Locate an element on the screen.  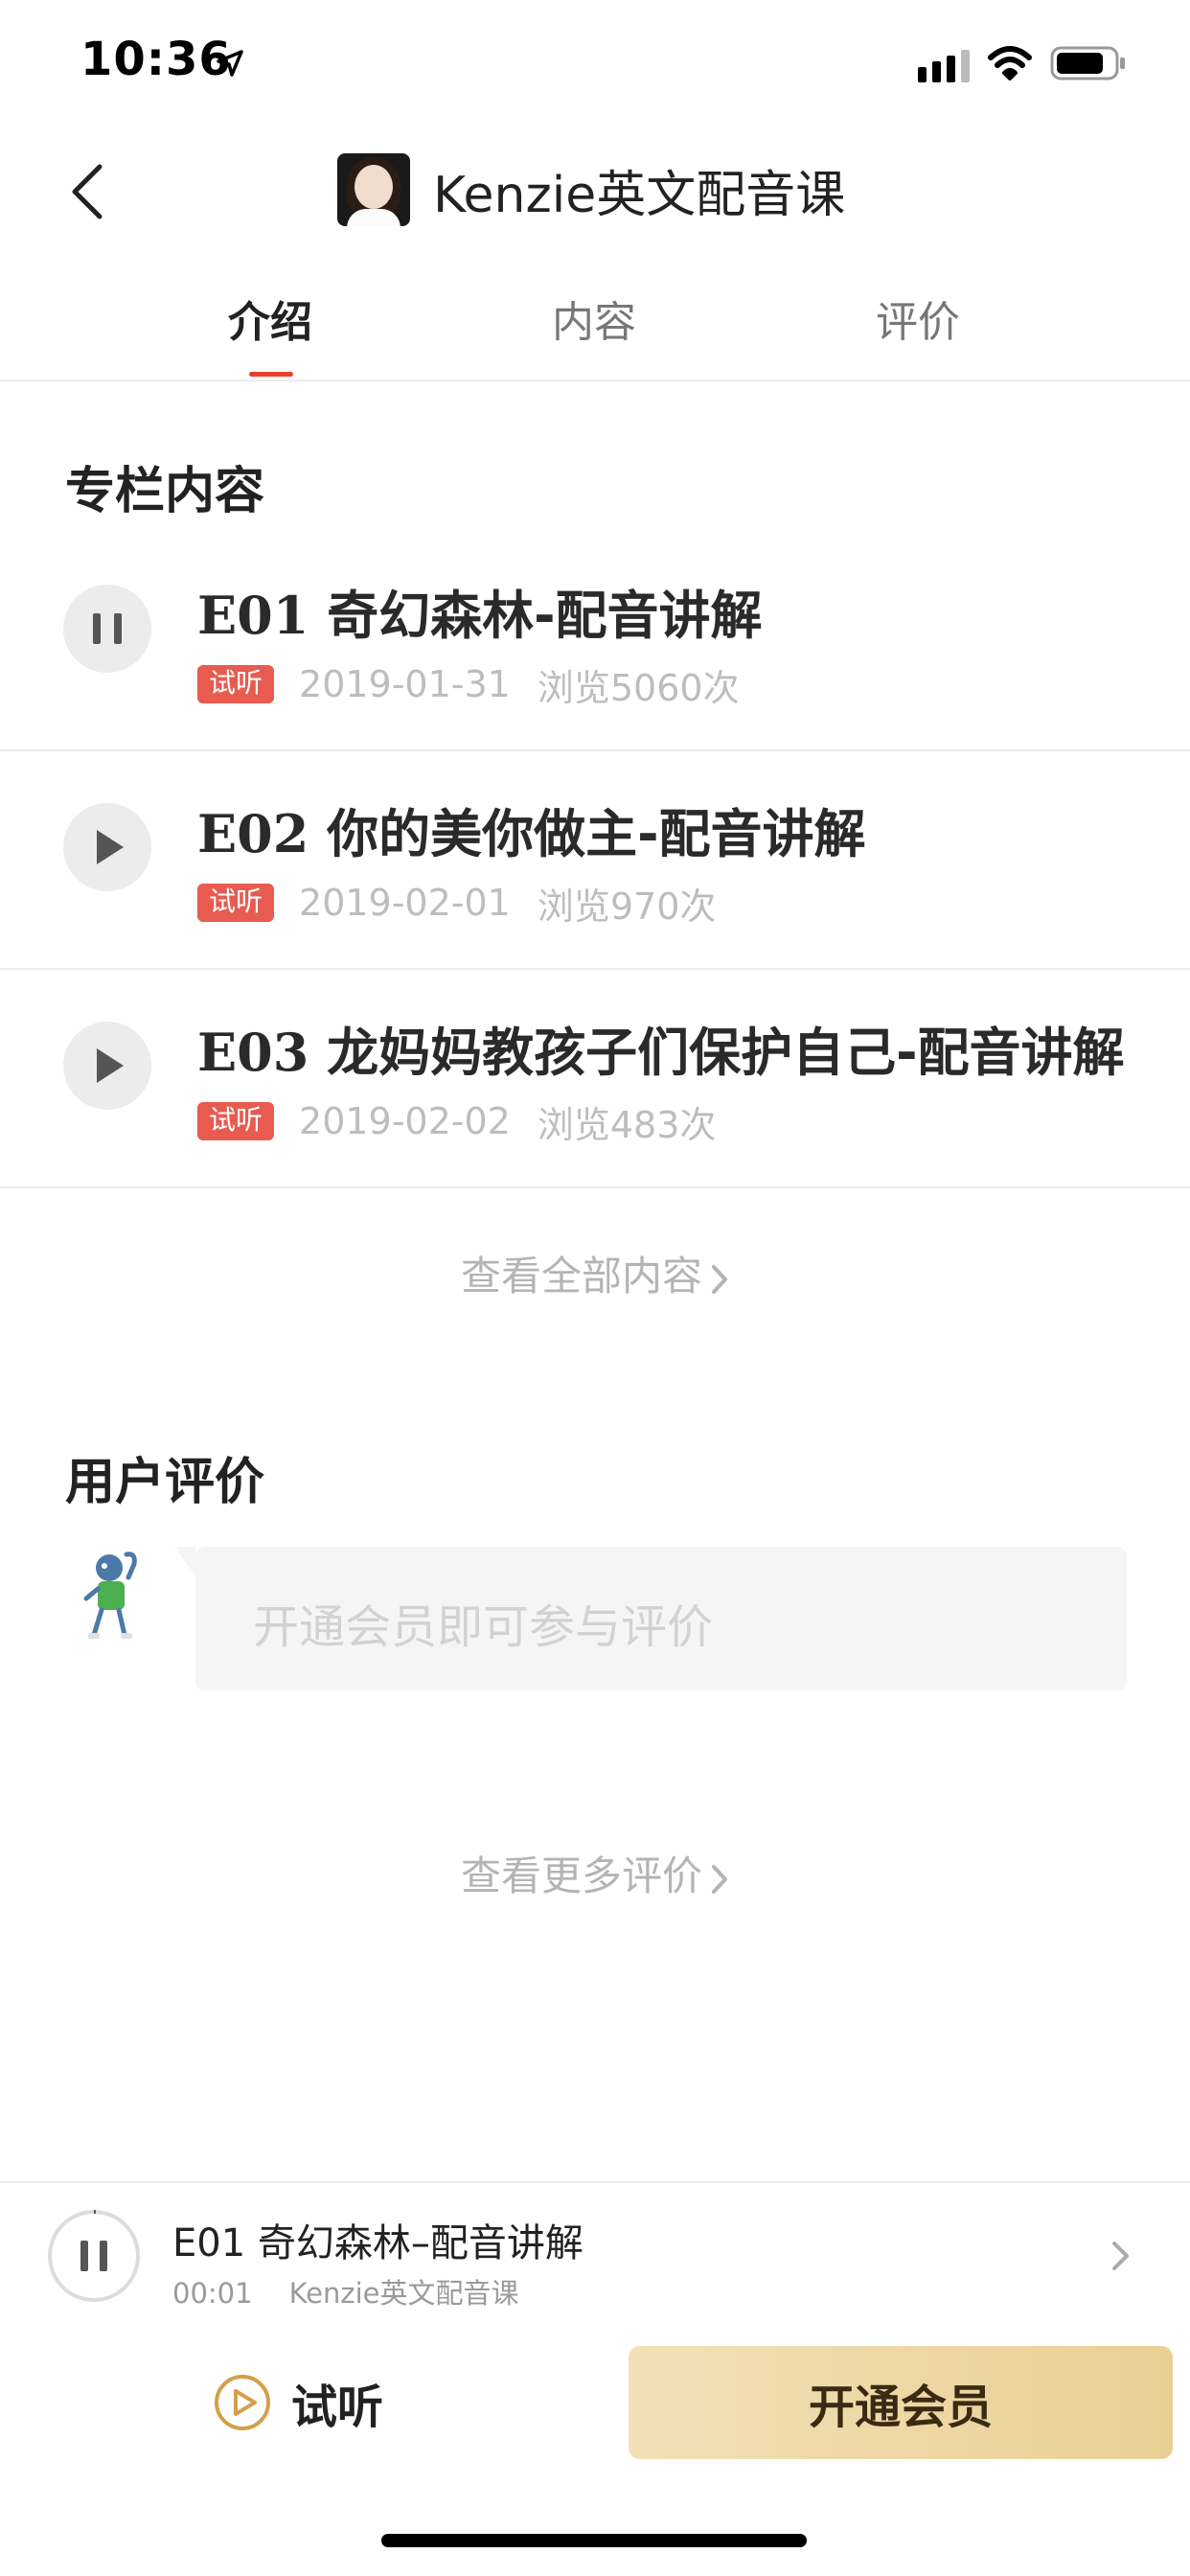
episode-title: E01 奇幻森林-配音讲解 is located at coordinates (480, 615).